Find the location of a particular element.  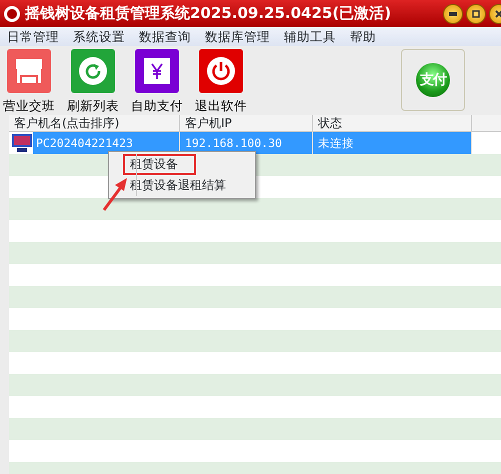

toolbar-button: 自助支付 is located at coordinates (157, 81).